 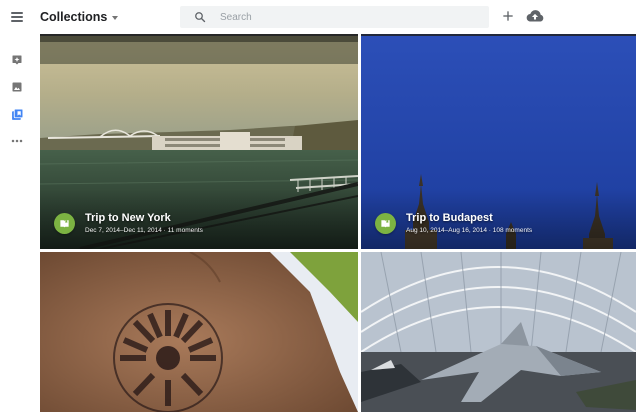 I want to click on search-icon, so click(x=200, y=17).